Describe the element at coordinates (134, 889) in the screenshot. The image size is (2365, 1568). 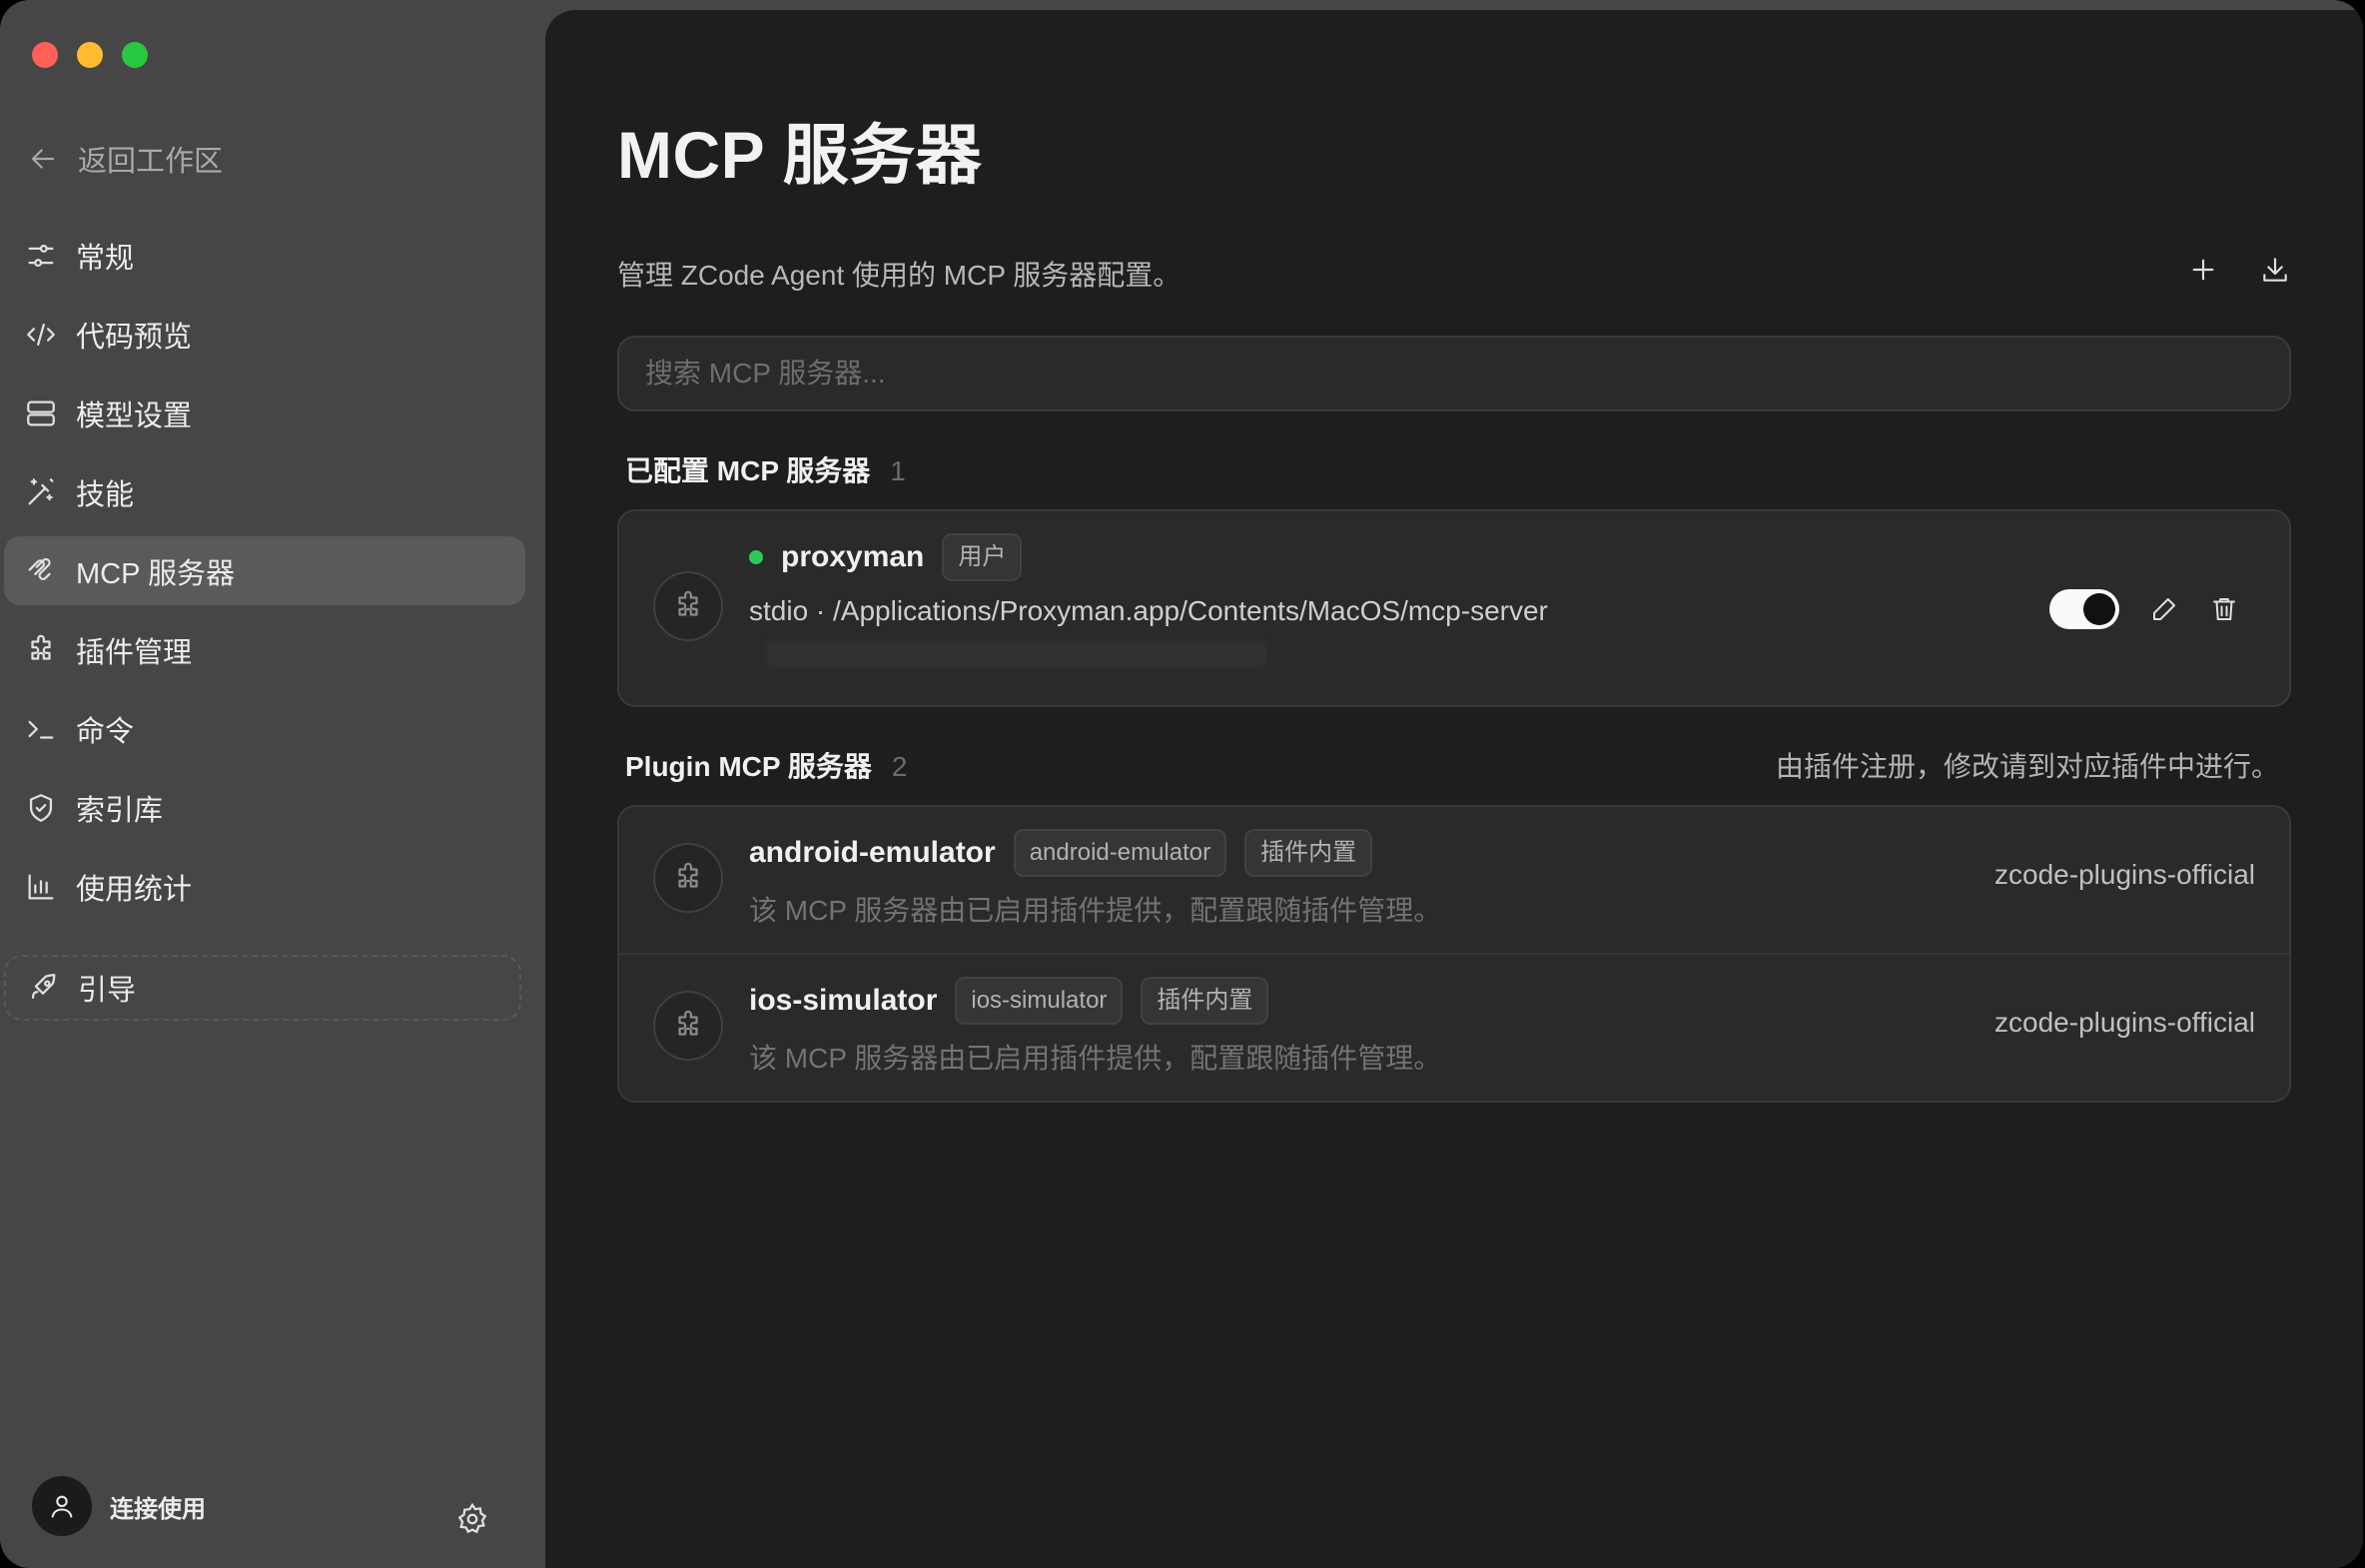
I see `nav-item-label: 使用统计` at that location.